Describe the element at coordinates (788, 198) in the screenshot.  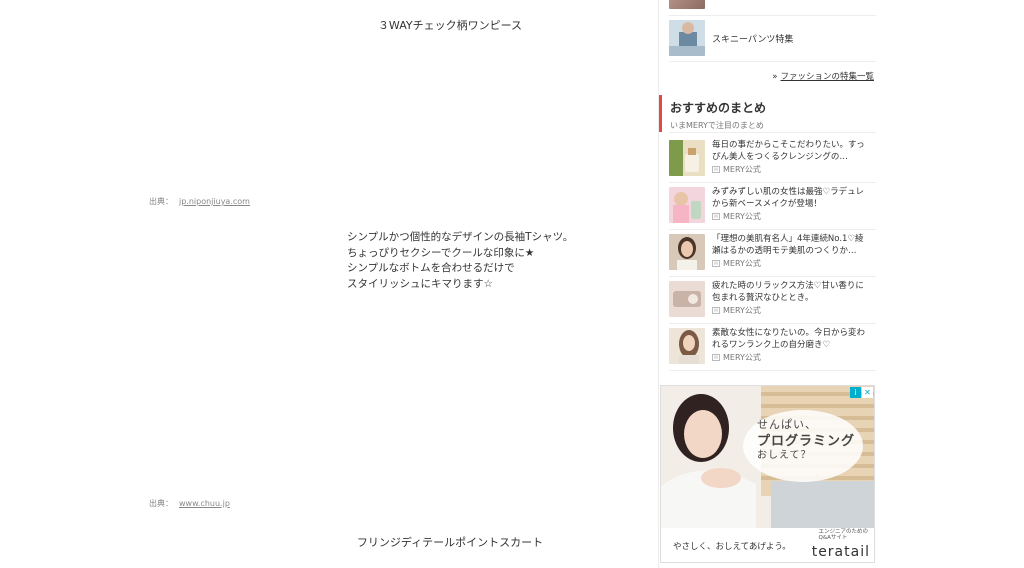
I see `article-title: みずみずしい肌の女性は最強♡ラデュレから新ベースメイクが登場！` at that location.